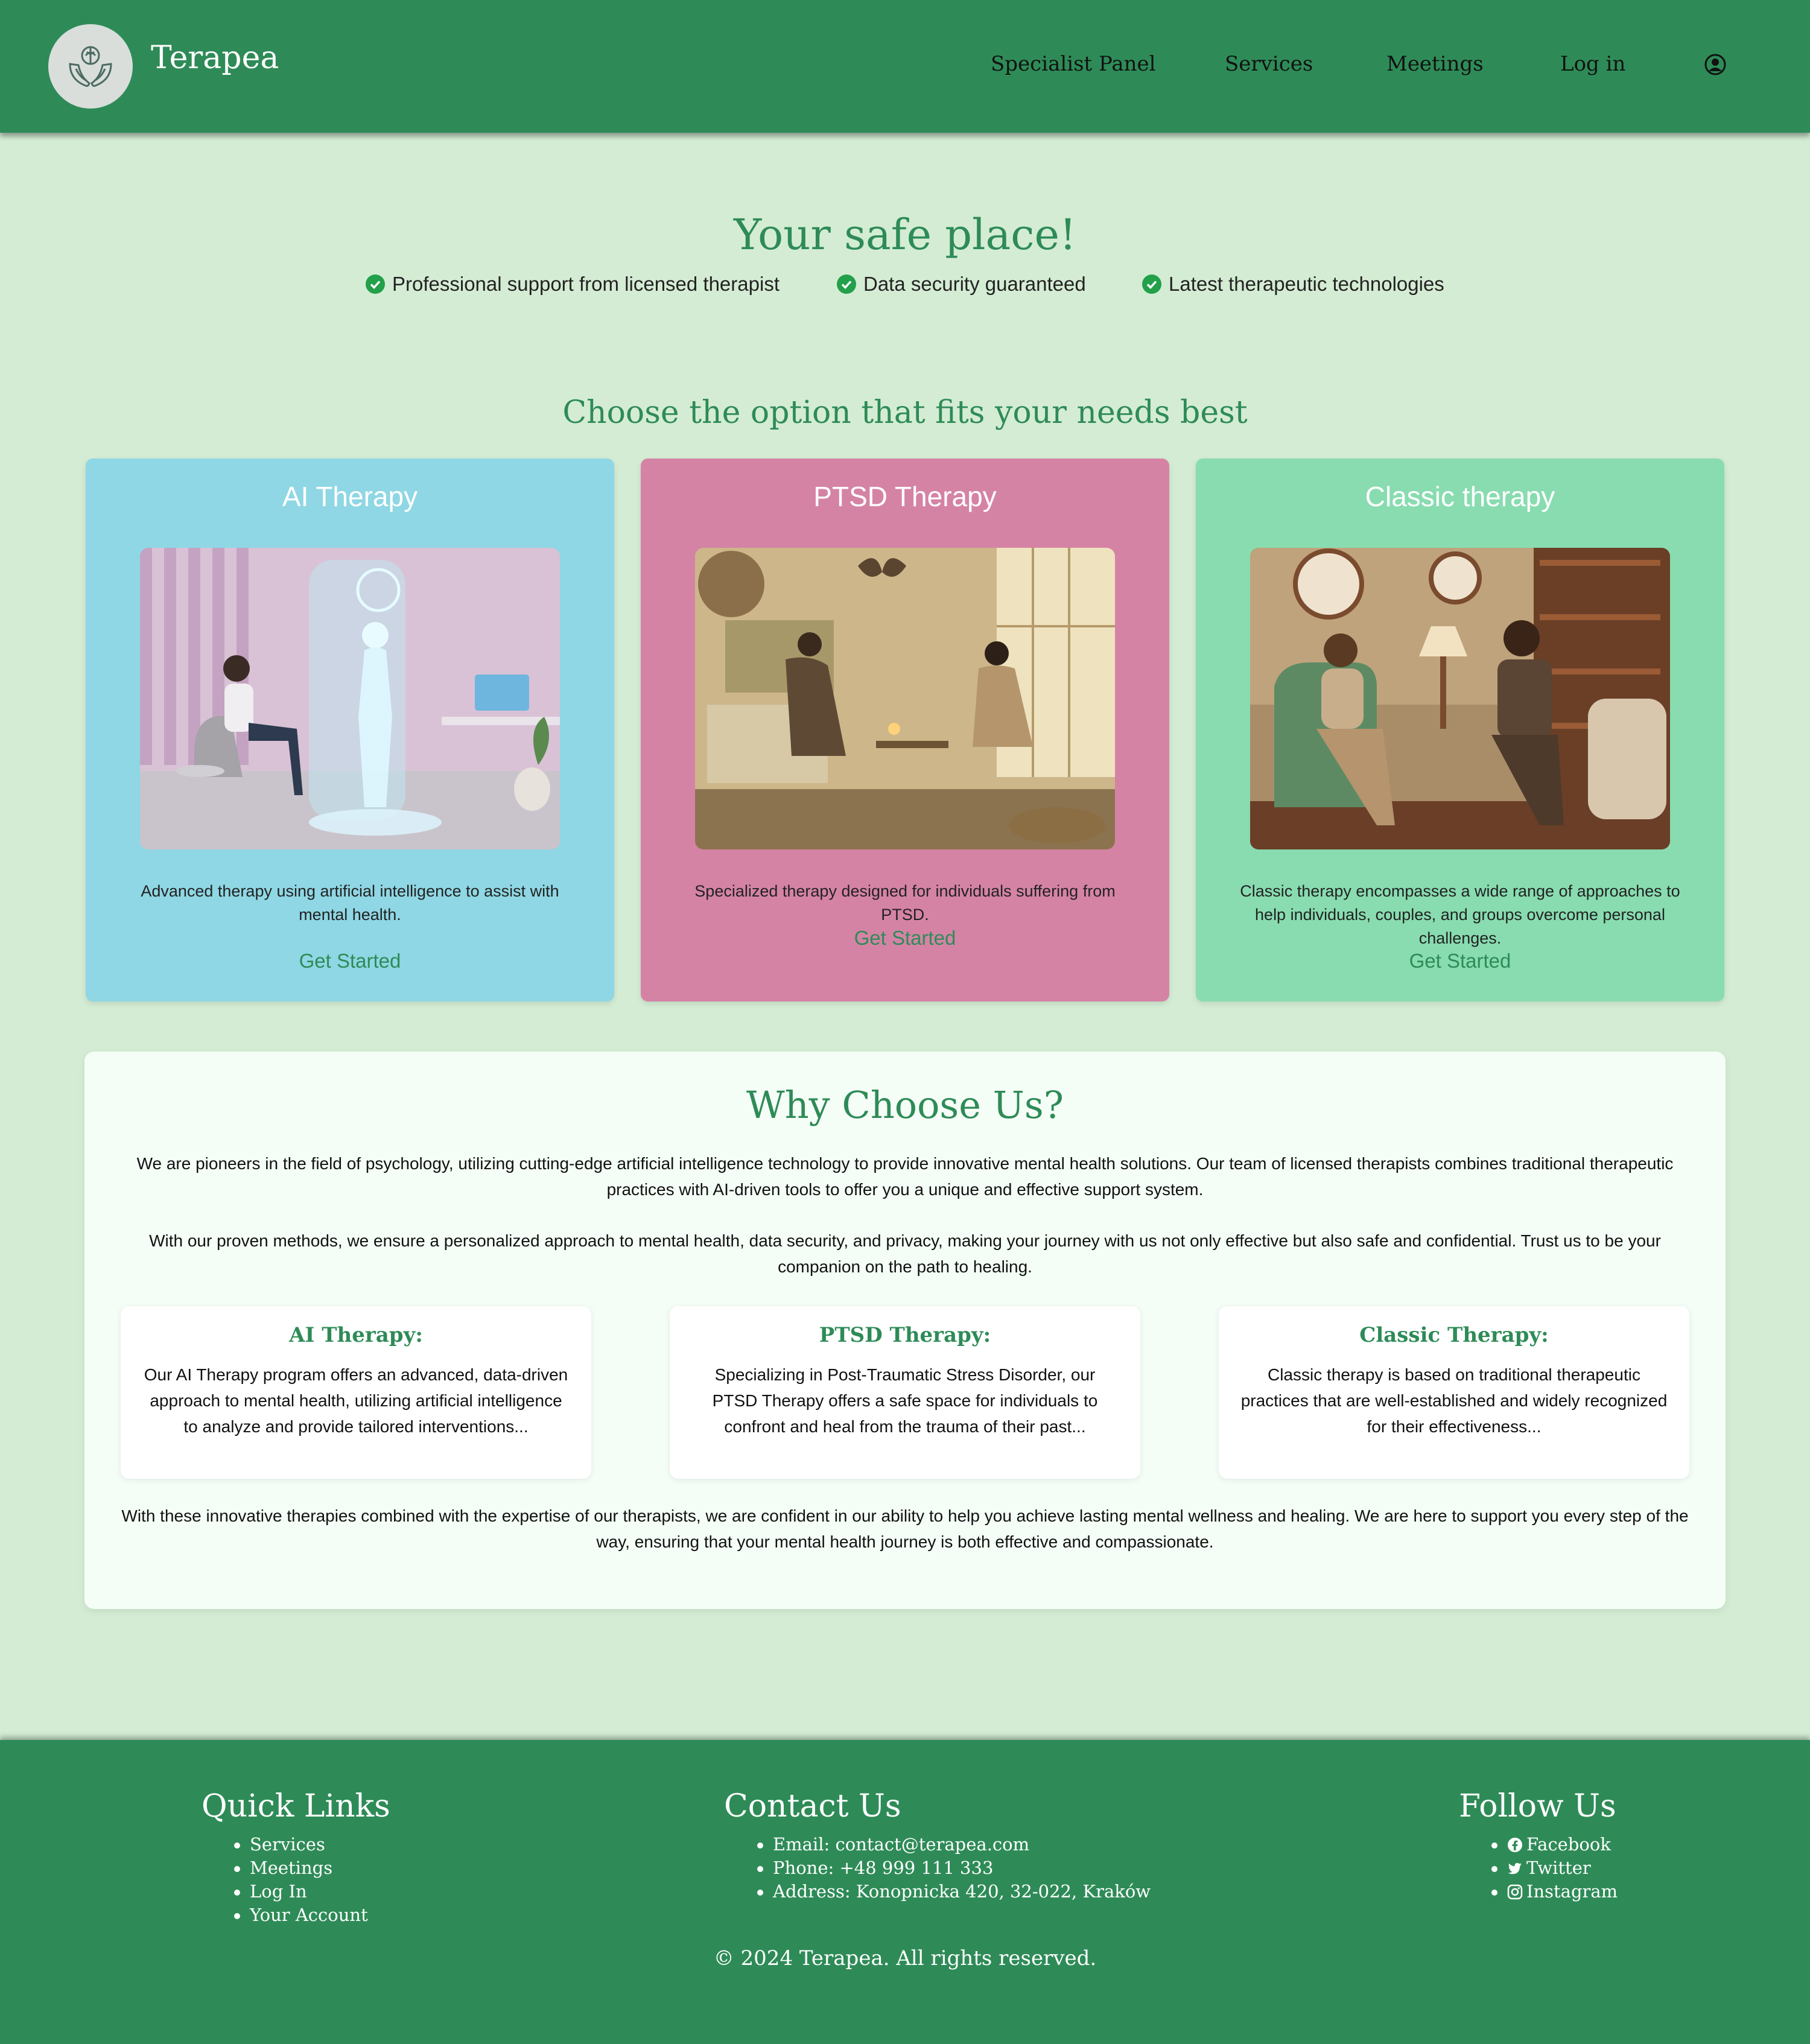 The height and width of the screenshot is (2044, 1810). Describe the element at coordinates (350, 496) in the screenshot. I see `card-title: AI Therapy` at that location.